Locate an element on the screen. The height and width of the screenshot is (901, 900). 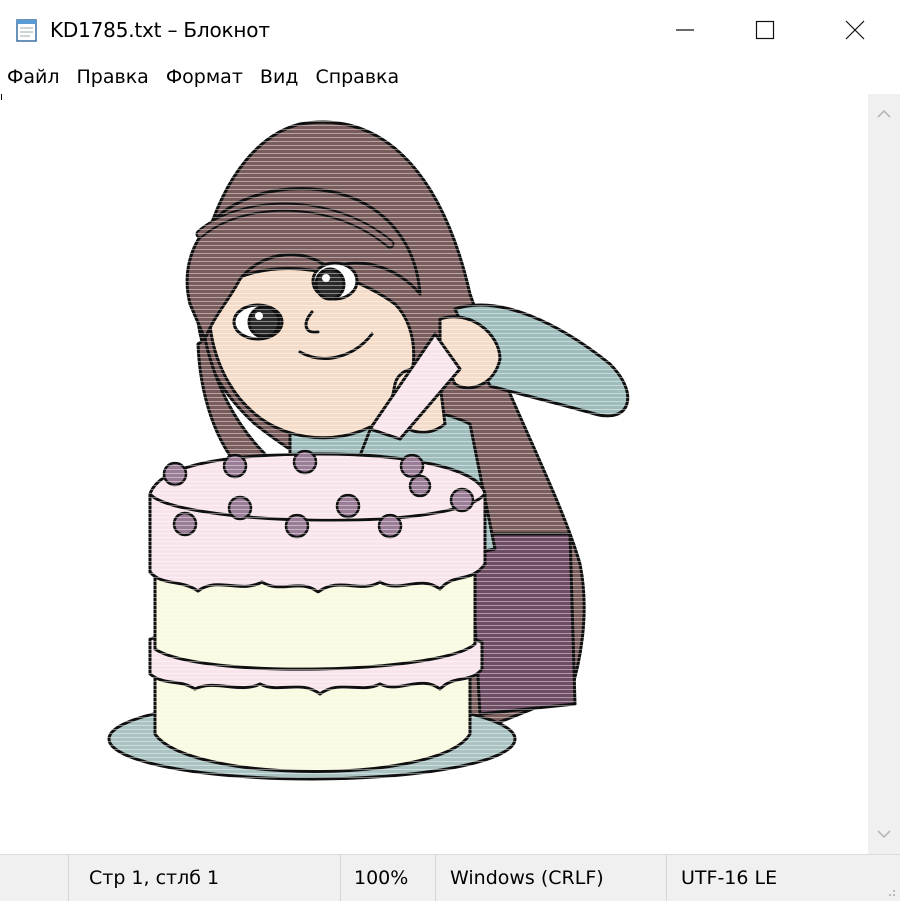
menu-help: Справка is located at coordinates (356, 77).